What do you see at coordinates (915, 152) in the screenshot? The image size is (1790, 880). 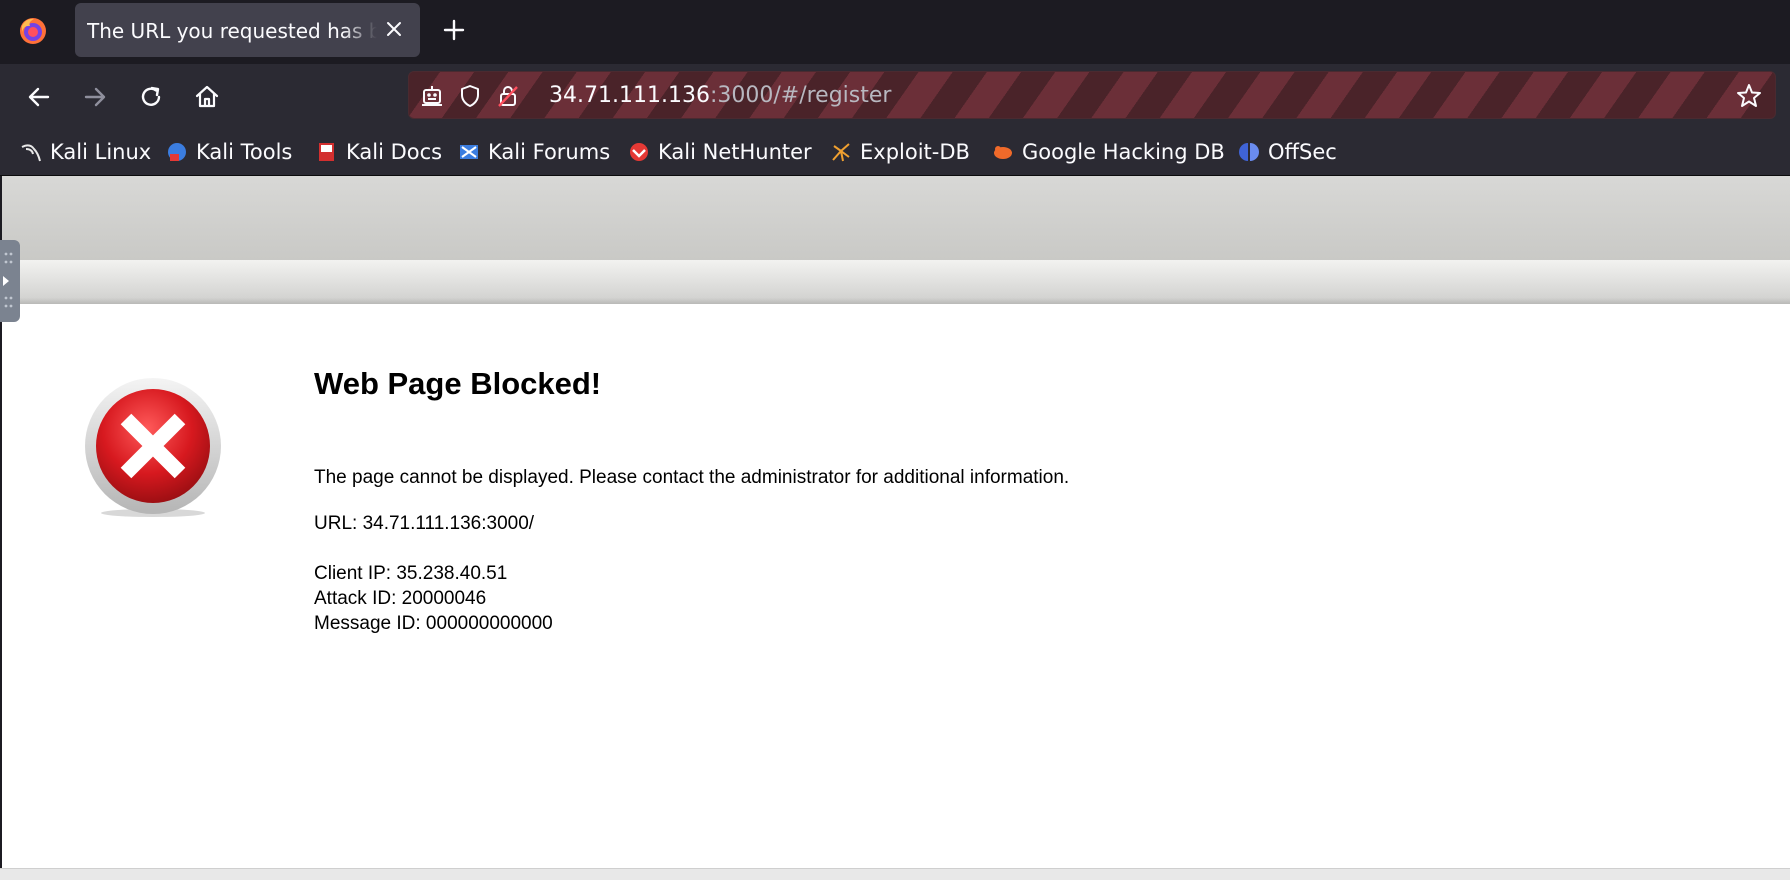 I see `bookmark-label: Exploit-DB` at bounding box center [915, 152].